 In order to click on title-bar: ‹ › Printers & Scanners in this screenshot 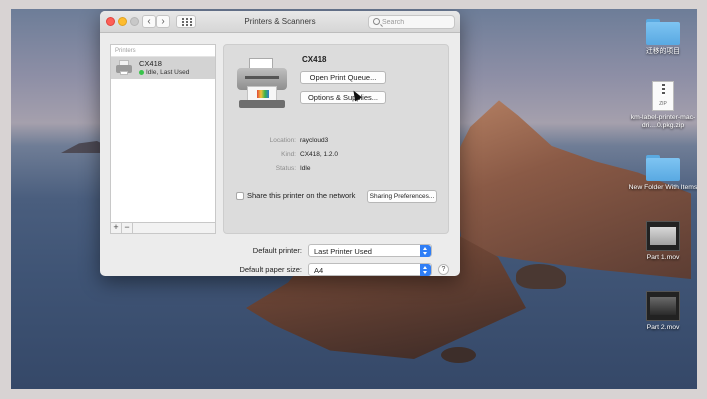, I will do `click(280, 22)`.